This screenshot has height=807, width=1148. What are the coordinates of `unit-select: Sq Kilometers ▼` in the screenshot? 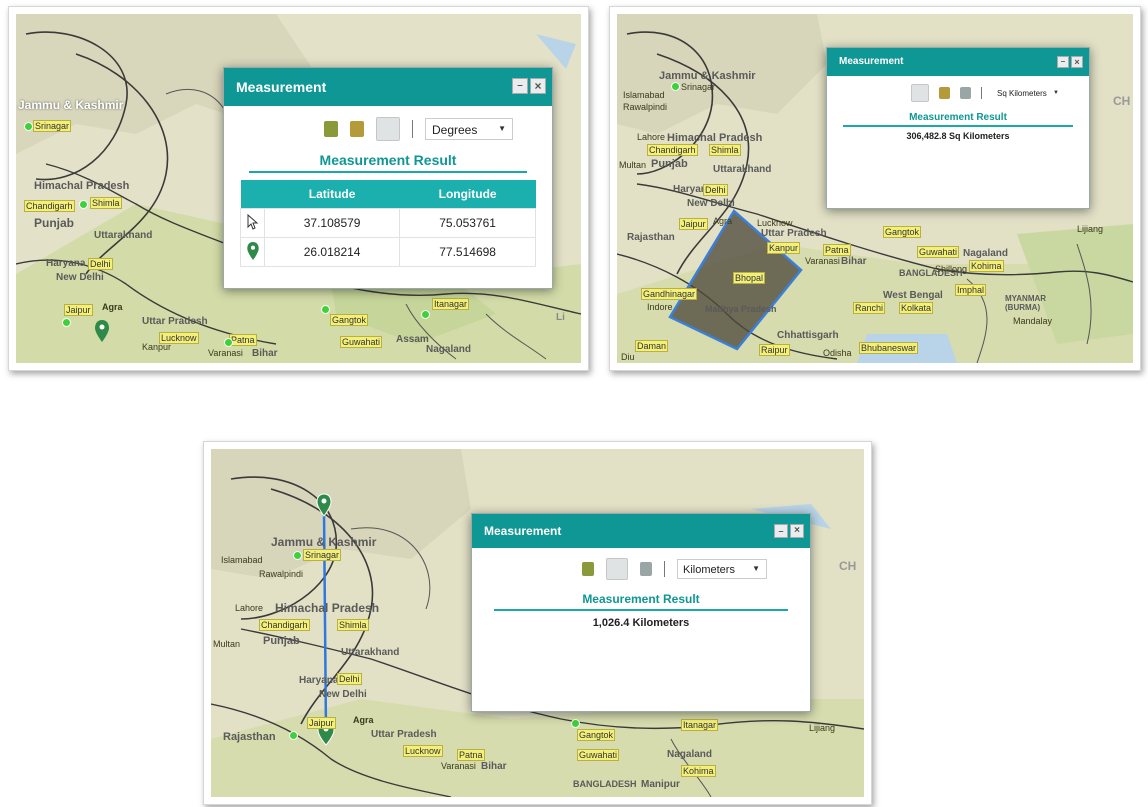 It's located at (1027, 93).